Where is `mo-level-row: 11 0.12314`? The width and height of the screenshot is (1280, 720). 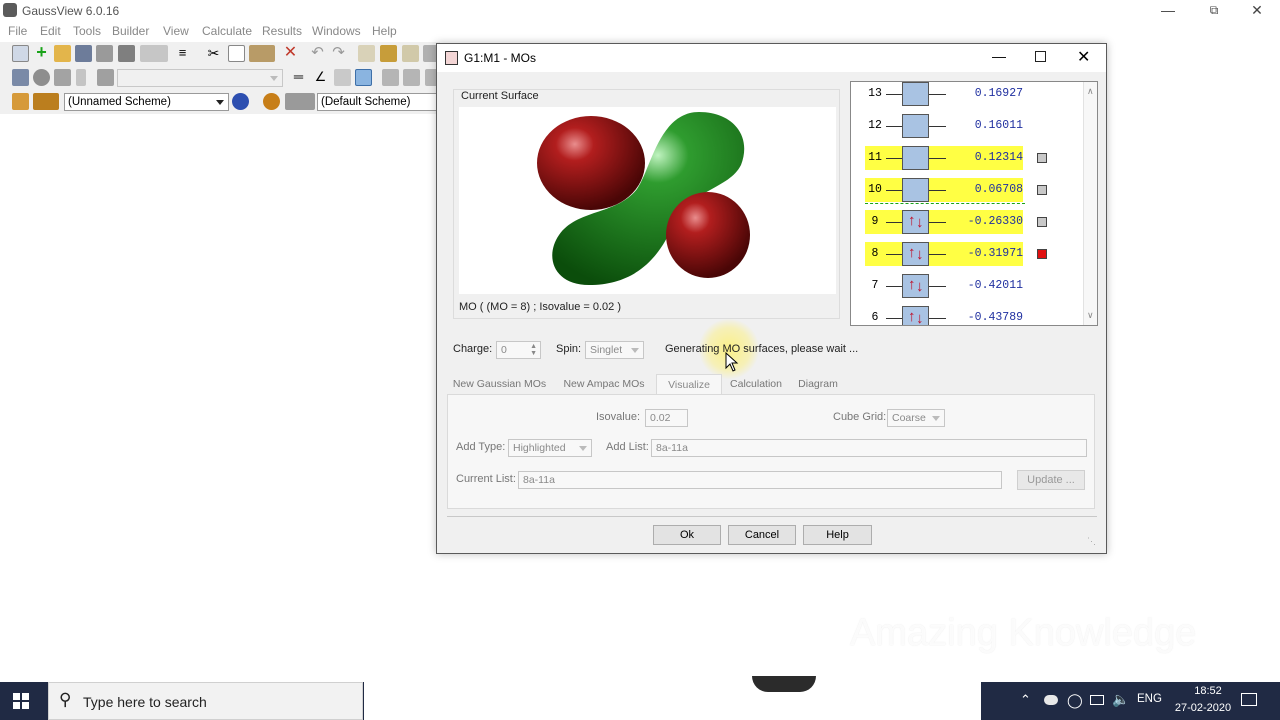 mo-level-row: 11 0.12314 is located at coordinates (967, 158).